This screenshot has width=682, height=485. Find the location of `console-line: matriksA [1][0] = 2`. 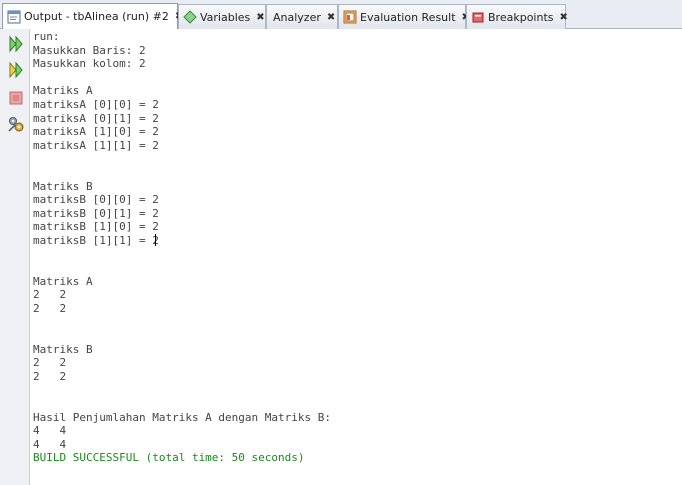

console-line: matriksA [1][0] = 2 is located at coordinates (96, 132).